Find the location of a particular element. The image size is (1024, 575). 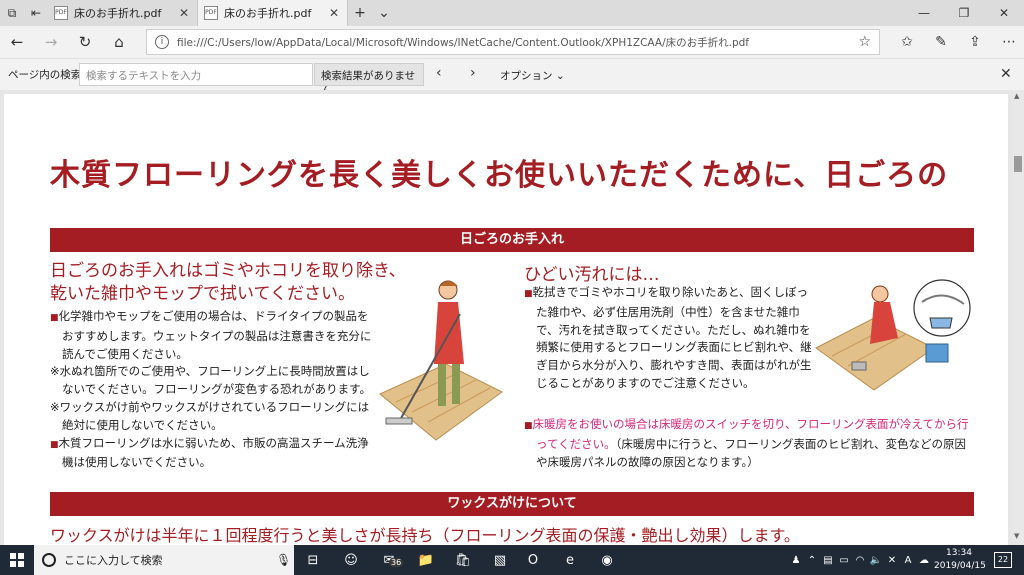

wifi-icon: ◠ is located at coordinates (860, 560).